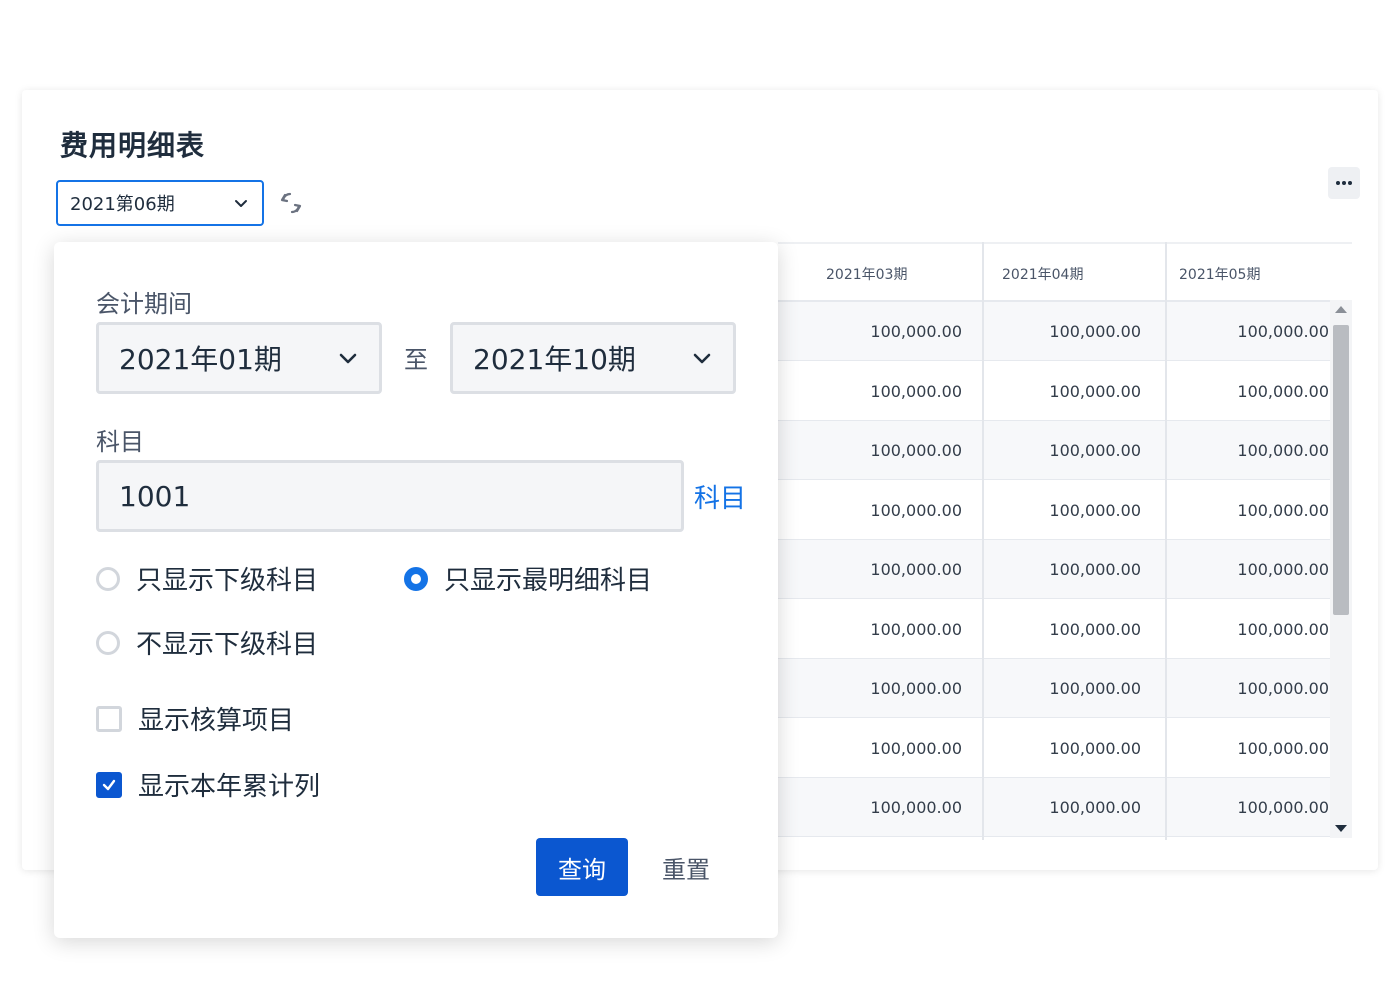  What do you see at coordinates (133, 145) in the screenshot?
I see `page-title: 费用明细表` at bounding box center [133, 145].